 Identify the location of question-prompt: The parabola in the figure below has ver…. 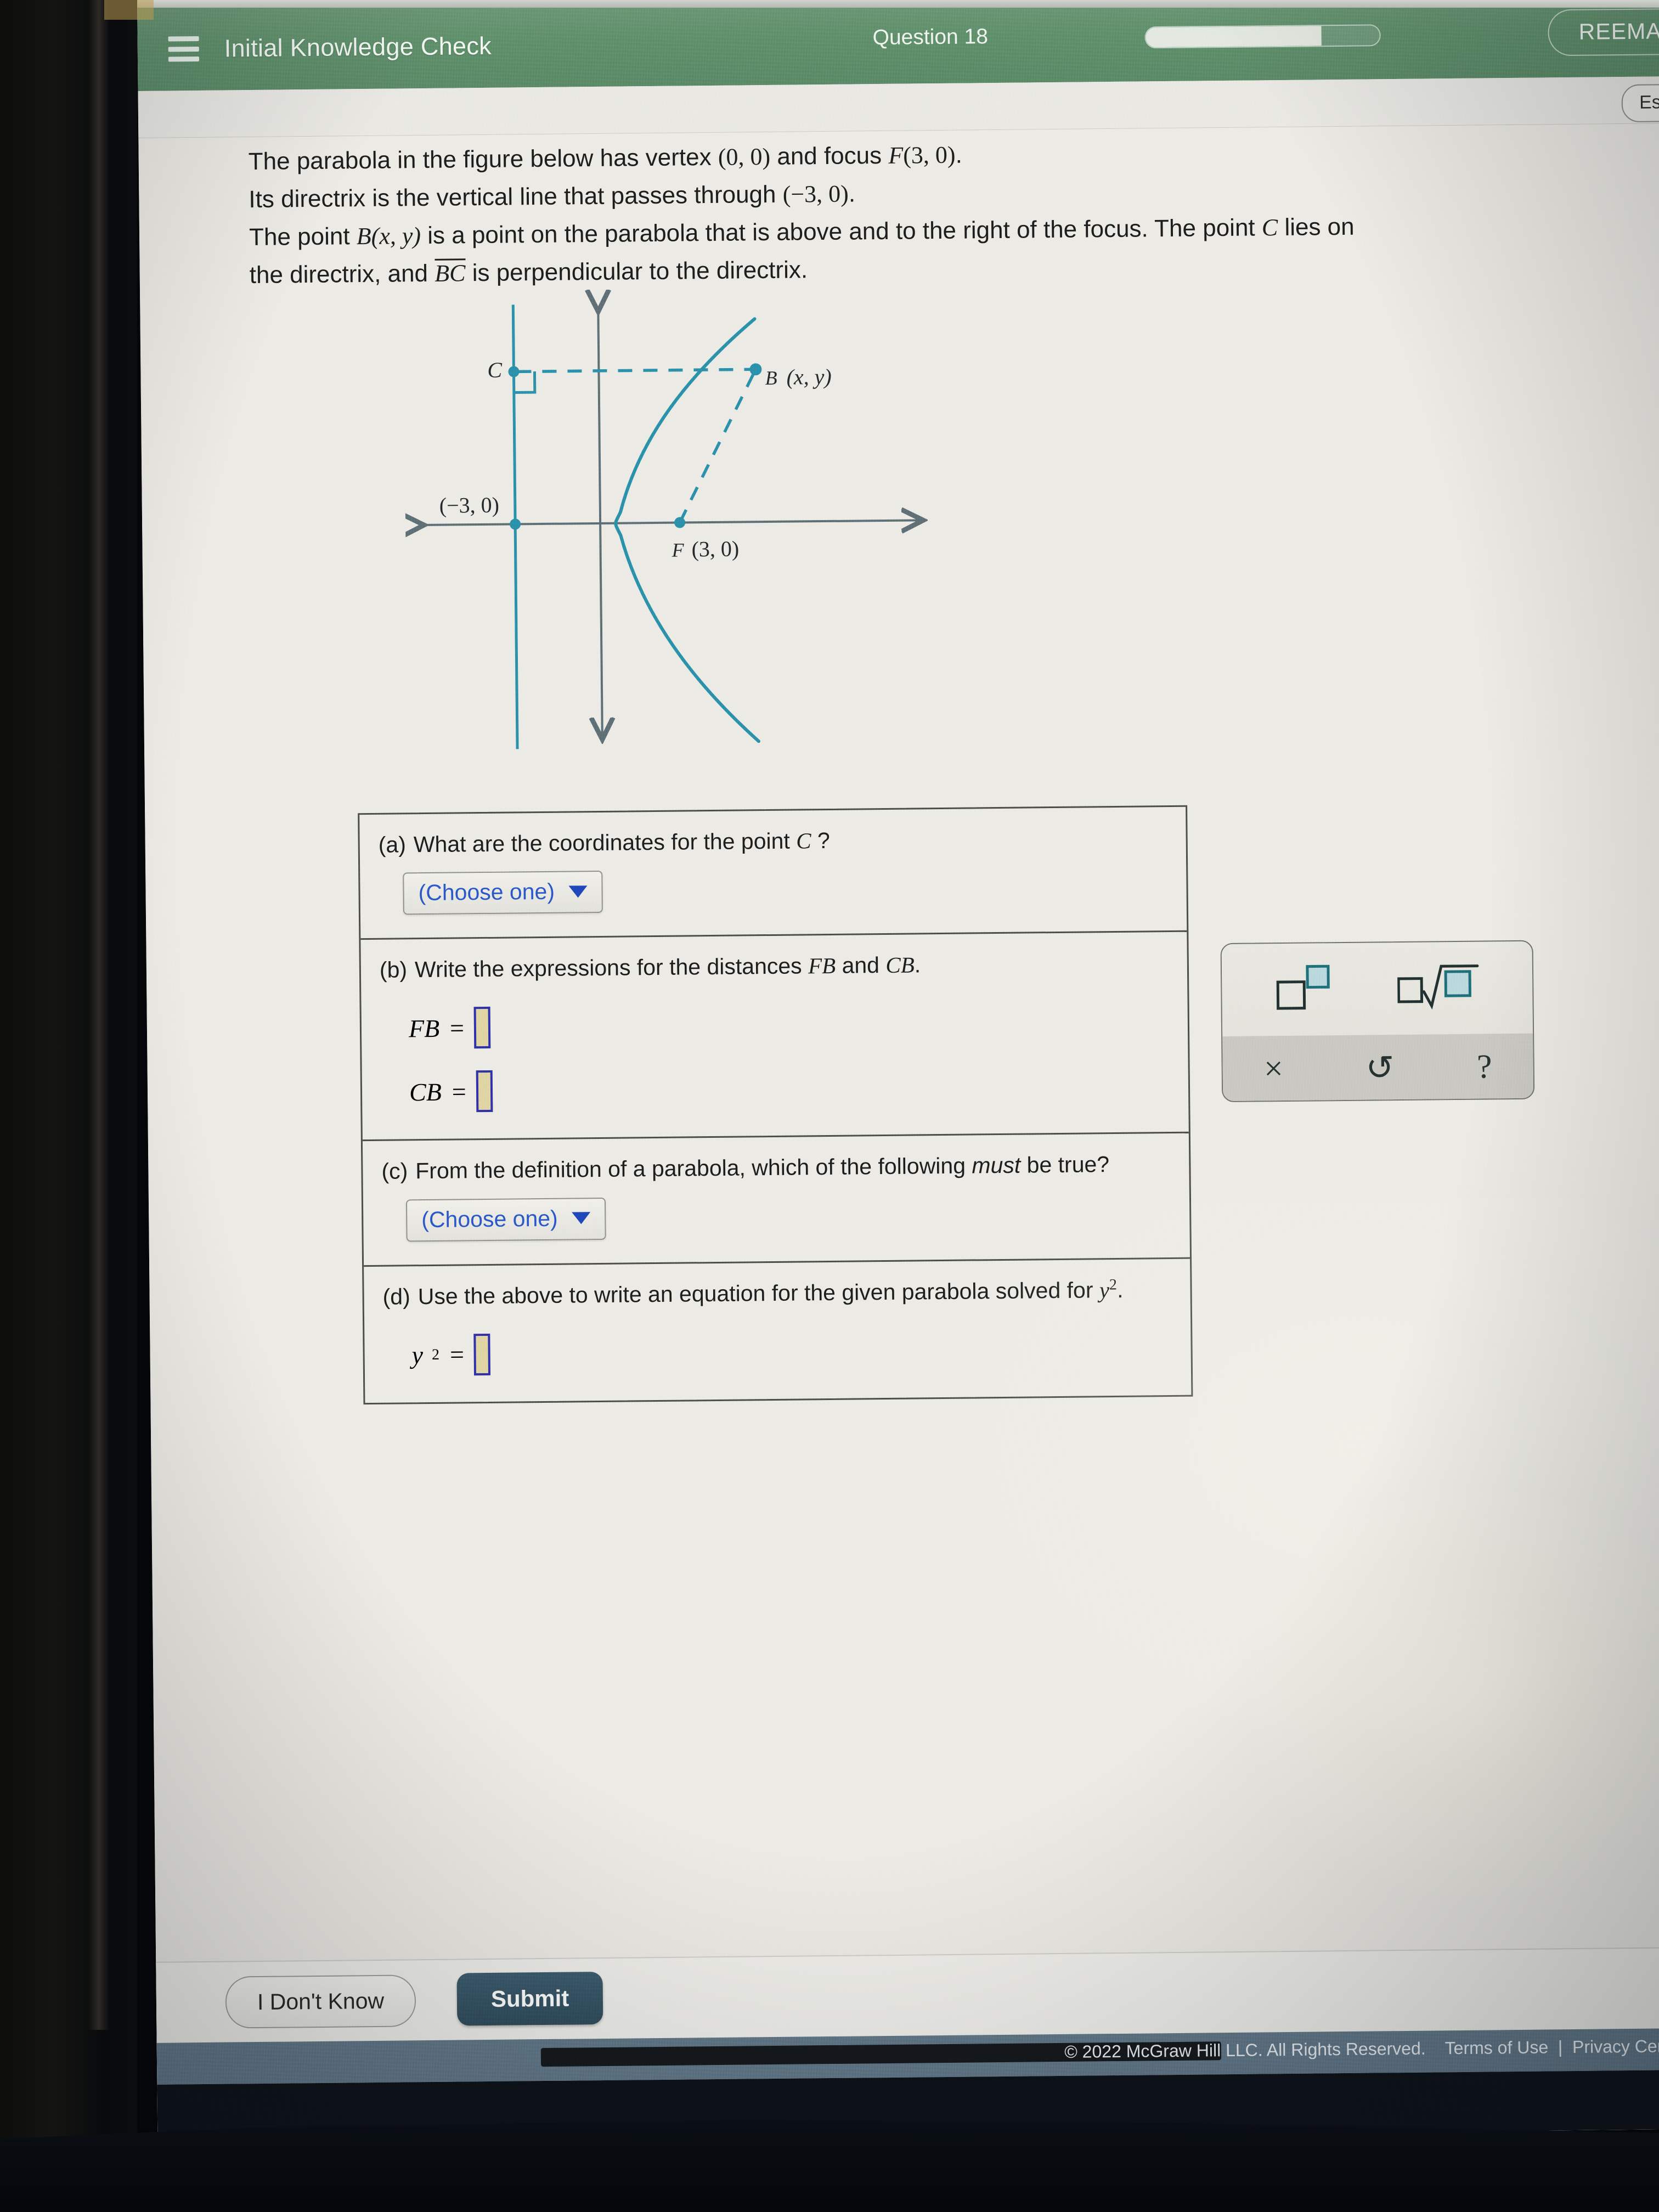
(912, 213).